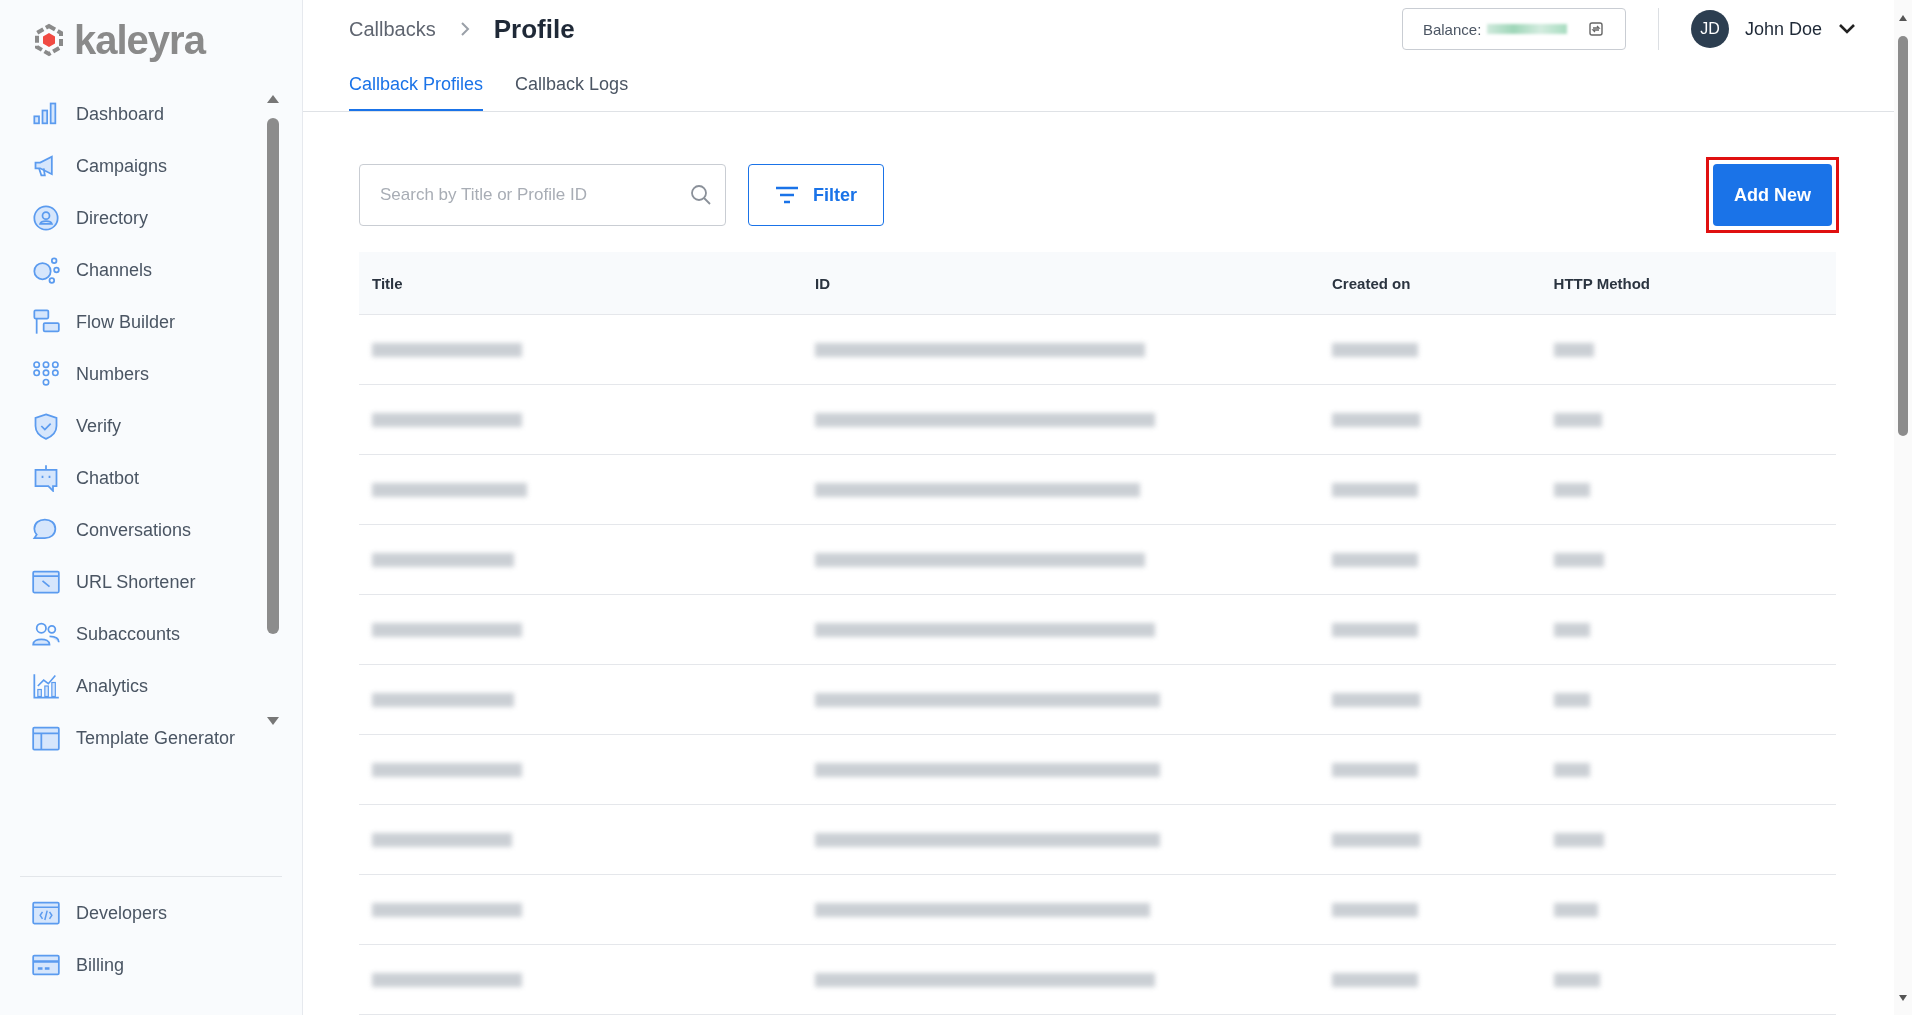 The height and width of the screenshot is (1015, 1912). What do you see at coordinates (392, 29) in the screenshot?
I see `breadcrumb-link: Callbacks` at bounding box center [392, 29].